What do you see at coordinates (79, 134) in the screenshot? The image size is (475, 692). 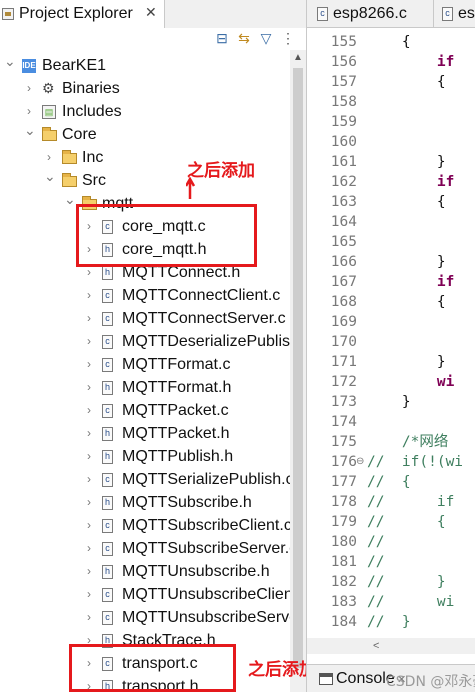 I see `tree-item-label: Core` at bounding box center [79, 134].